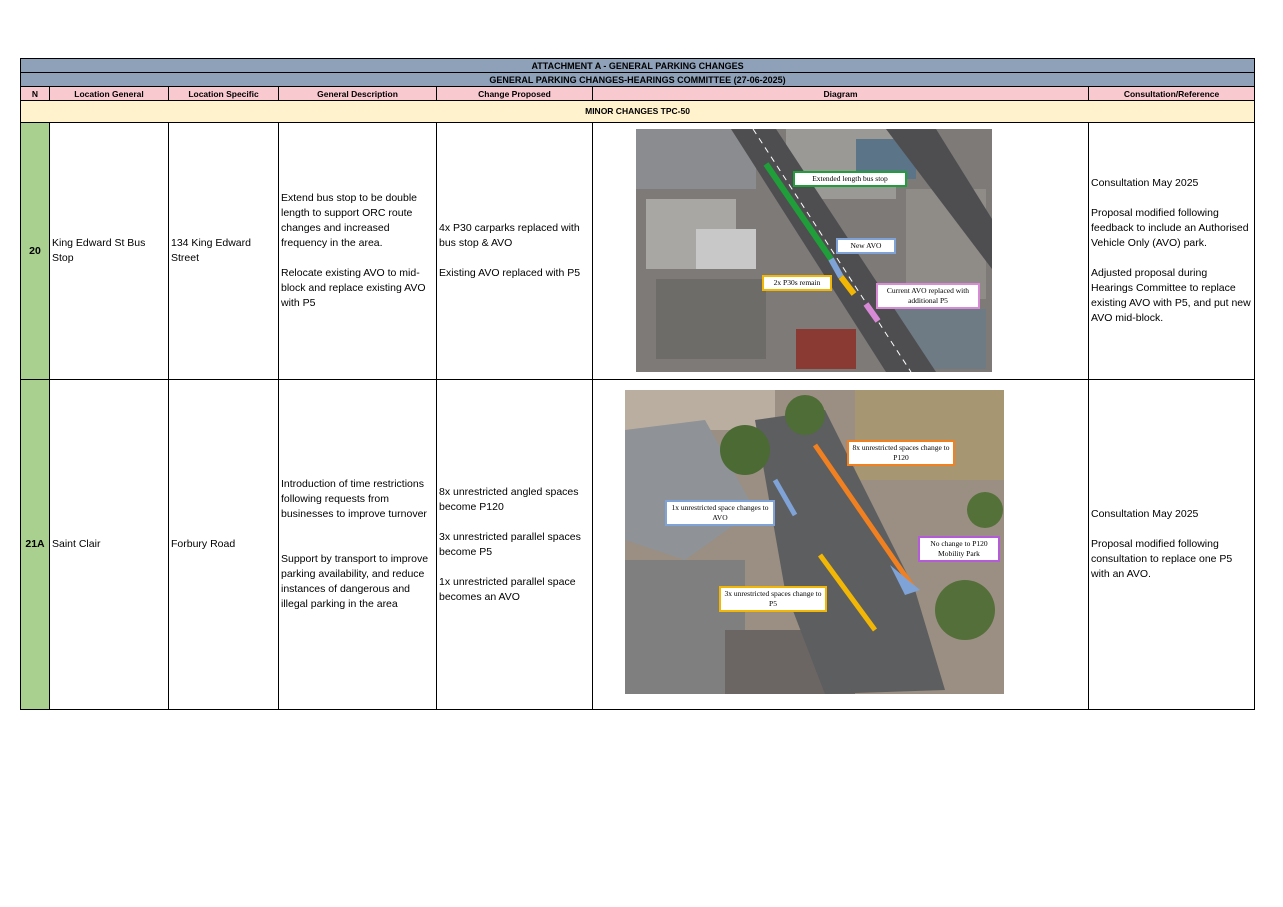 This screenshot has width=1283, height=907. What do you see at coordinates (109, 251) in the screenshot?
I see `location-general: King Edward St Bus Stop` at bounding box center [109, 251].